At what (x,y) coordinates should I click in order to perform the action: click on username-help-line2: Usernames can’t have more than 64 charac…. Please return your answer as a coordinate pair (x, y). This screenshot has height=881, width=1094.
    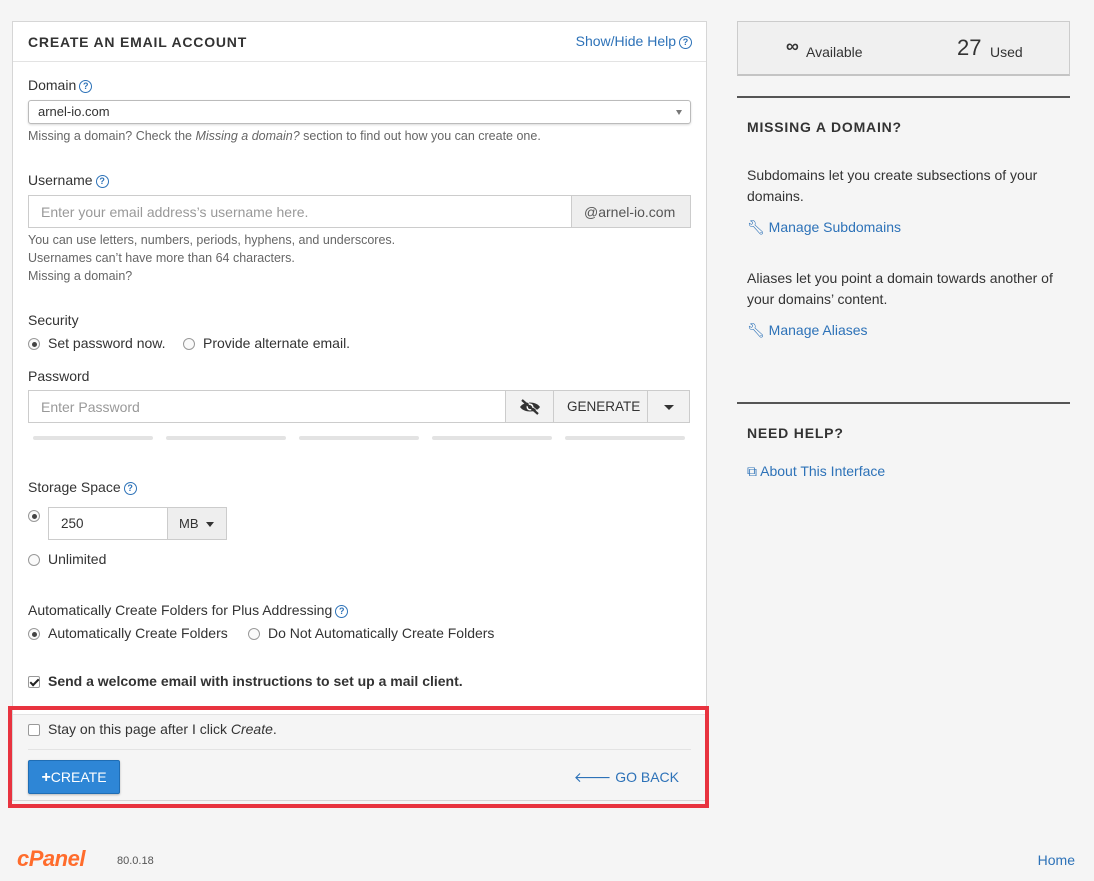
    Looking at the image, I should click on (161, 258).